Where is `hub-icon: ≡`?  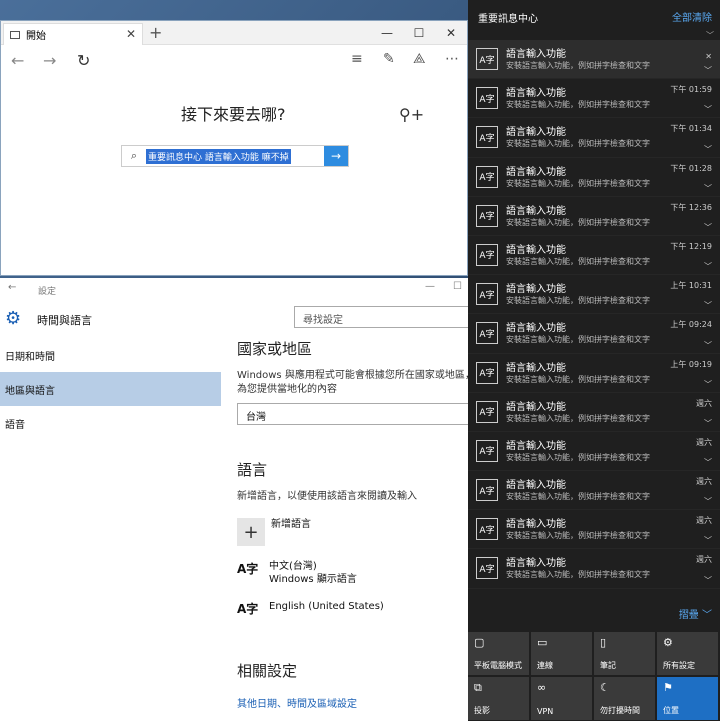 hub-icon: ≡ is located at coordinates (357, 59).